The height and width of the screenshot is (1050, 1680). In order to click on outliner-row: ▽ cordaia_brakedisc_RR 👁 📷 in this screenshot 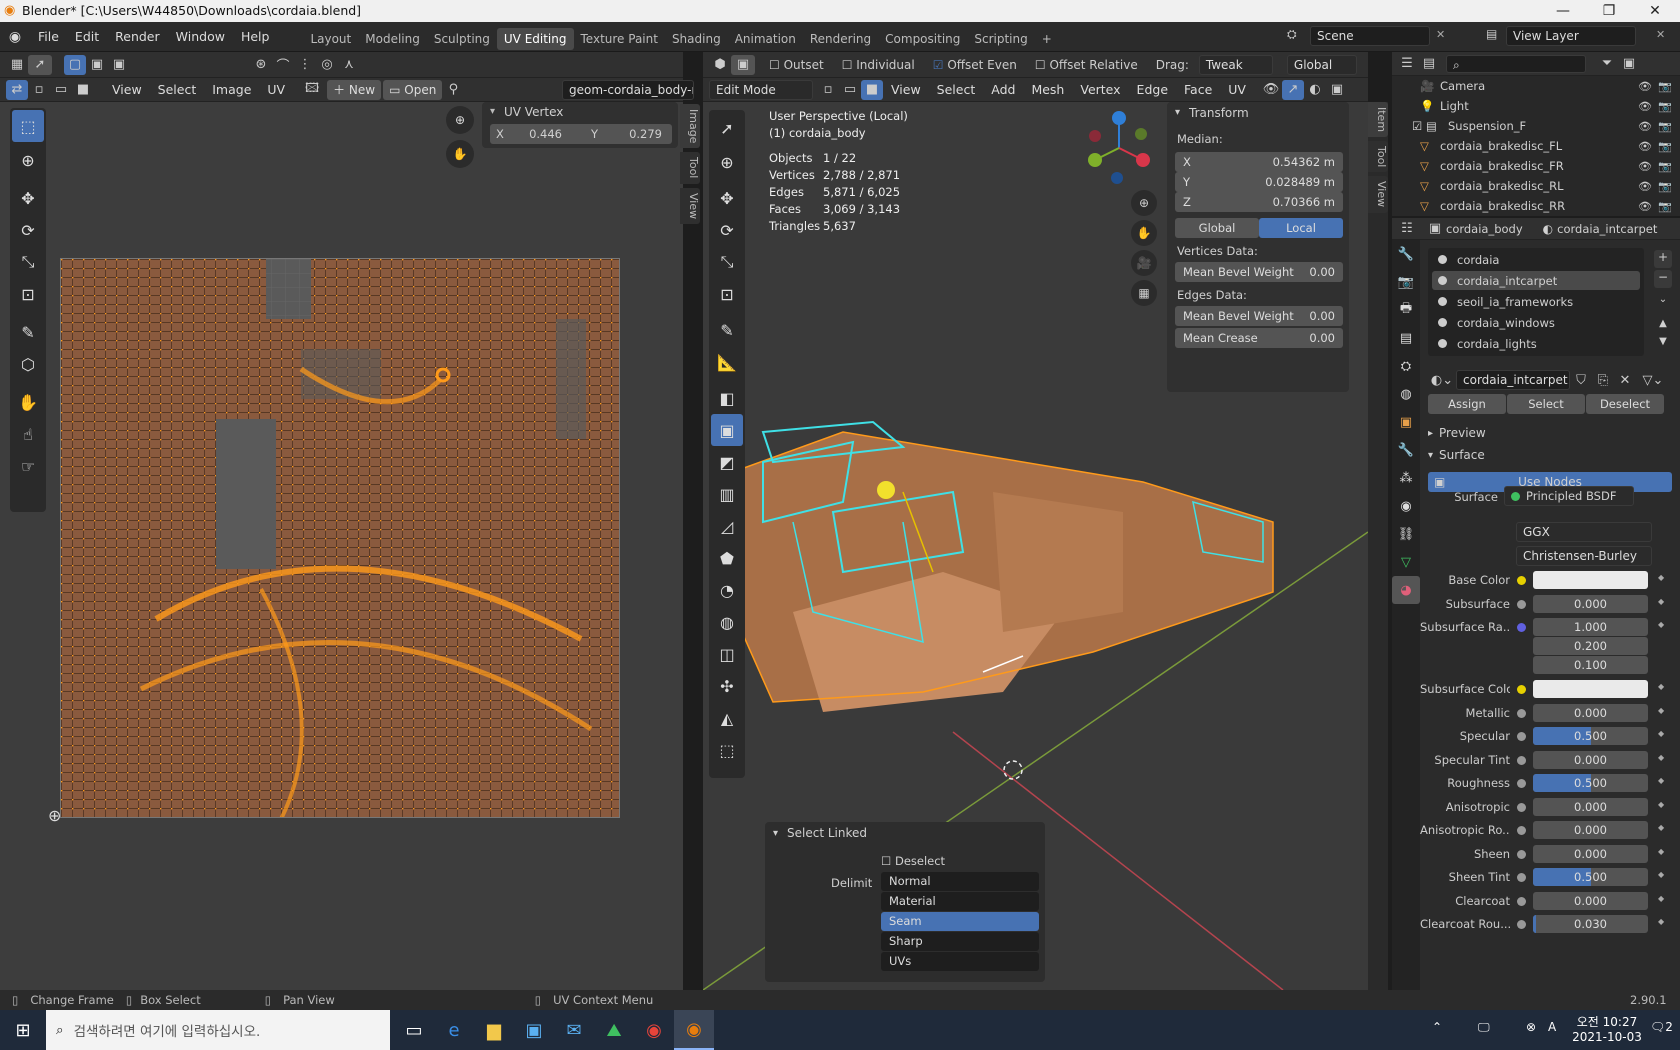, I will do `click(1536, 206)`.